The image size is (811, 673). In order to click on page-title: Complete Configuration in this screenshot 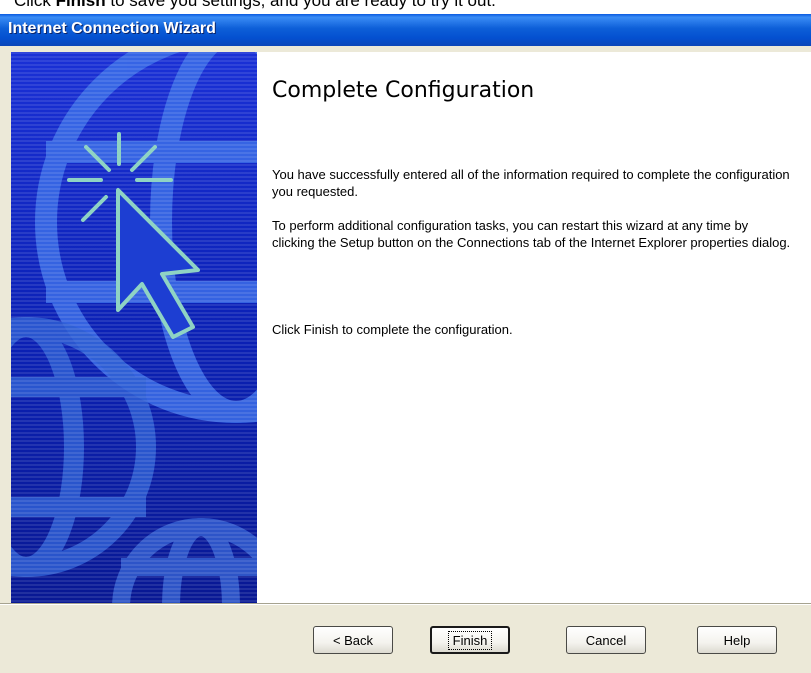, I will do `click(403, 90)`.